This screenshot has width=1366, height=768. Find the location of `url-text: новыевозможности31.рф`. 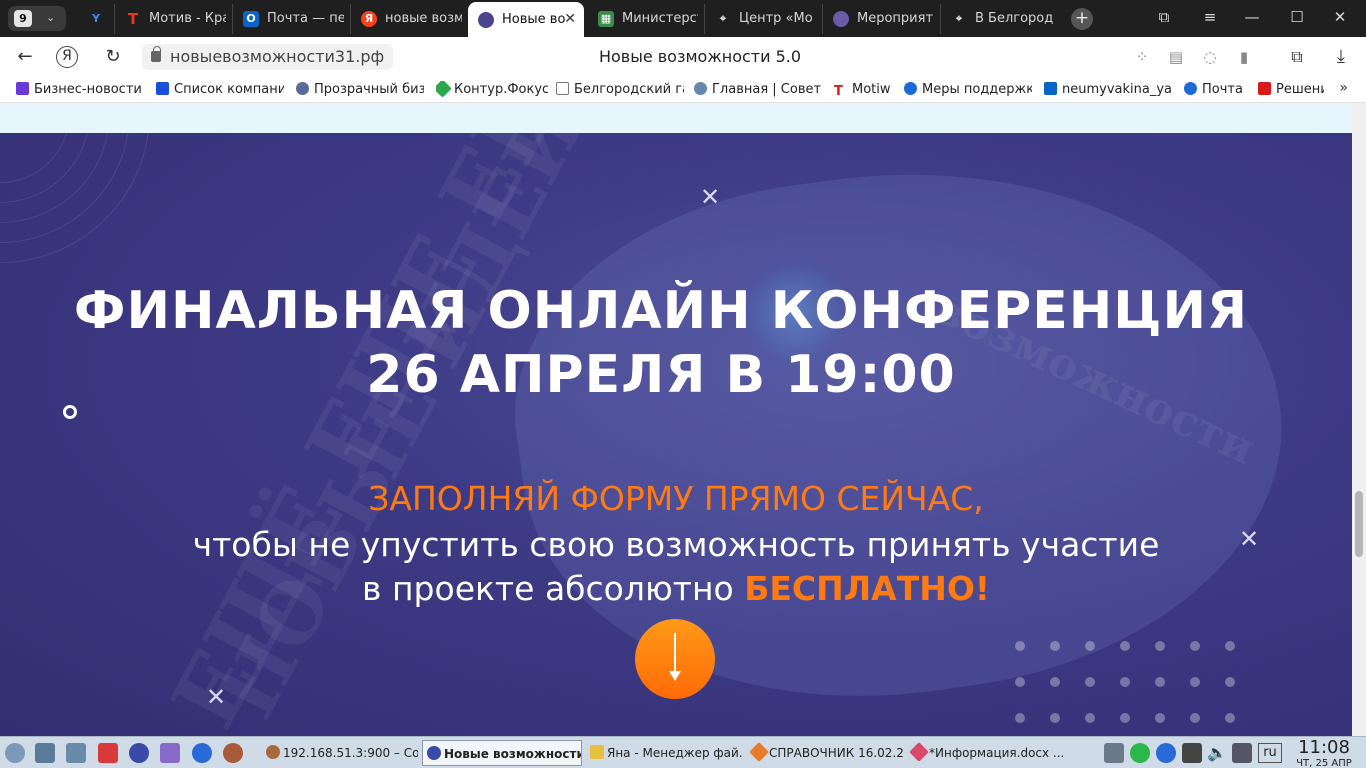

url-text: новыевозможности31.рф is located at coordinates (277, 56).